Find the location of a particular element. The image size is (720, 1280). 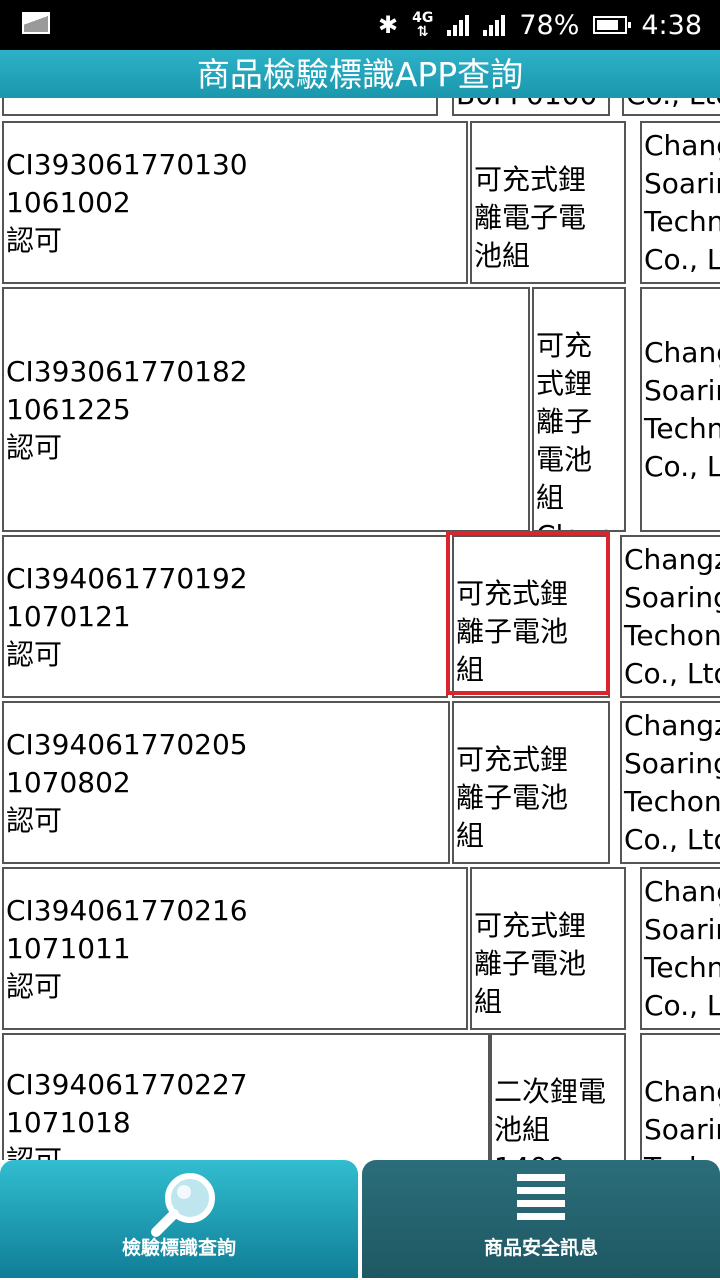

product-cell: 可充式鋰 離子電池 組 B0PAF100 is located at coordinates (531, 782).